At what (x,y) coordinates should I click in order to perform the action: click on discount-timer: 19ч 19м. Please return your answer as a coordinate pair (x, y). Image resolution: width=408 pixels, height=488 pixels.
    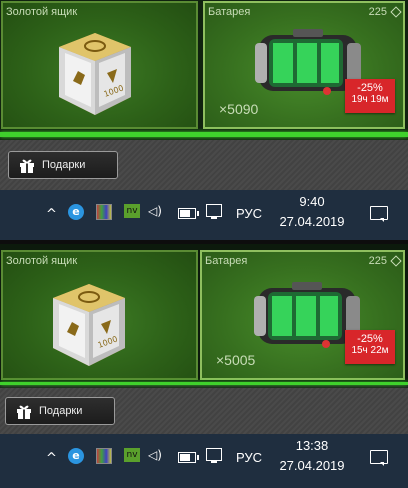
    Looking at the image, I should click on (370, 99).